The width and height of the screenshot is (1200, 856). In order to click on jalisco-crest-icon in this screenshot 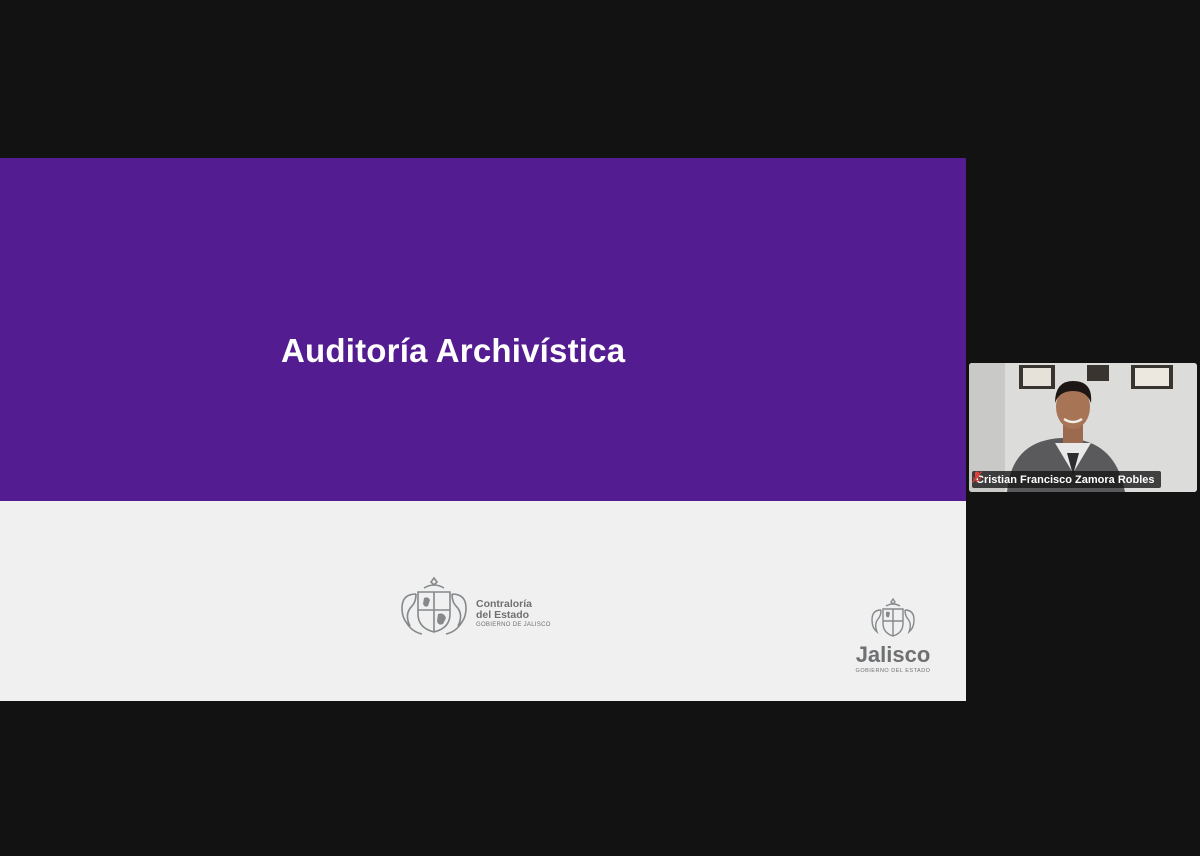, I will do `click(893, 617)`.